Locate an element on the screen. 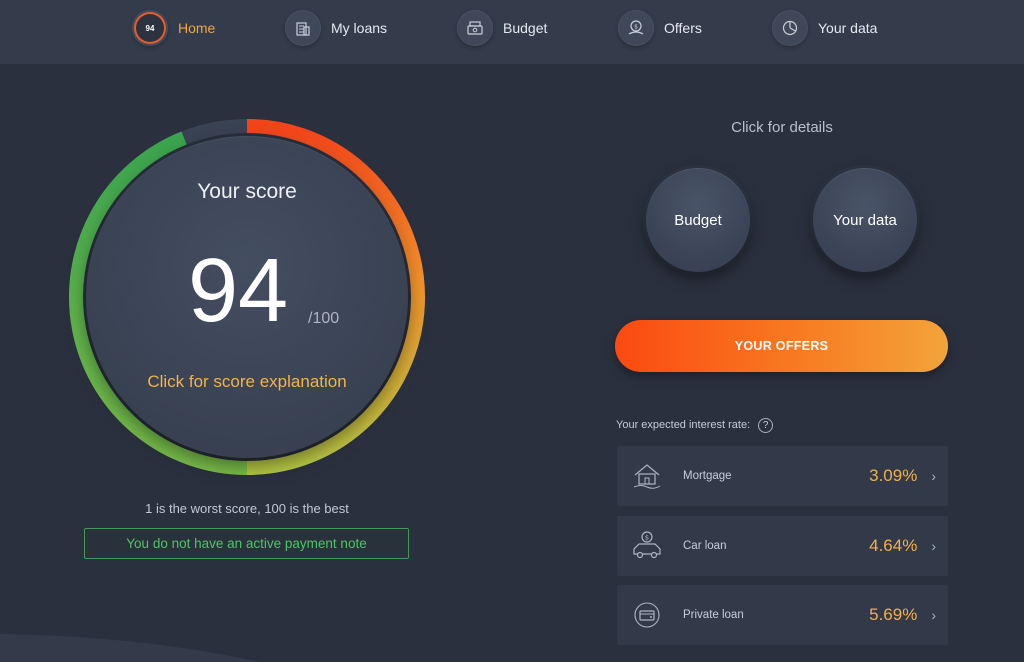 This screenshot has height=662, width=1024. your-data-round-button: Your data is located at coordinates (865, 220).